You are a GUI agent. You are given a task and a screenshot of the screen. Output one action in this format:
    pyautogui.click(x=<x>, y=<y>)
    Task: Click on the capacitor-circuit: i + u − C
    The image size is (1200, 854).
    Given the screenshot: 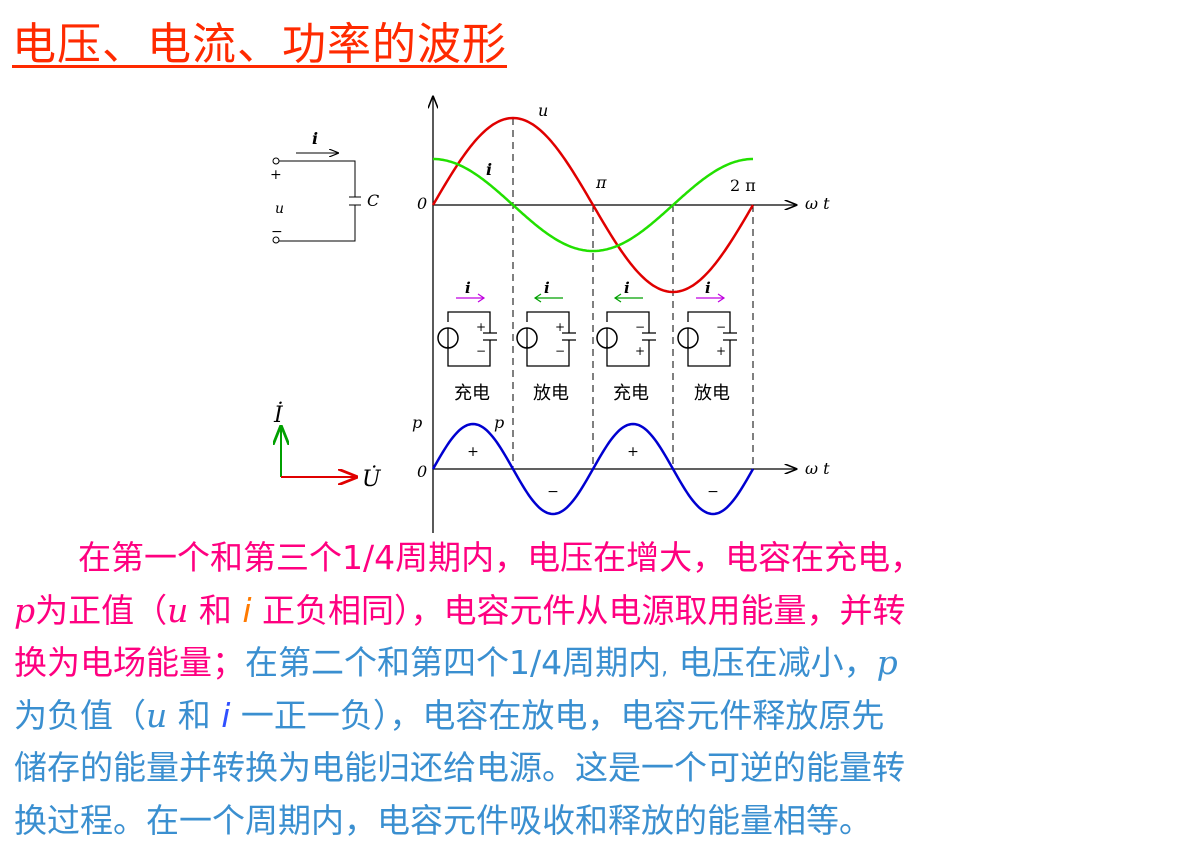 What is the action you would take?
    pyautogui.click(x=324, y=186)
    